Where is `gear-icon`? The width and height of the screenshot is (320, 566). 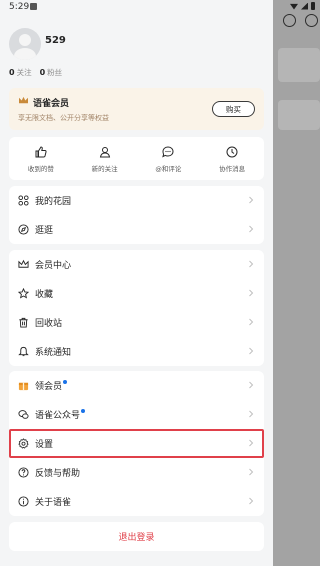 gear-icon is located at coordinates (23, 443).